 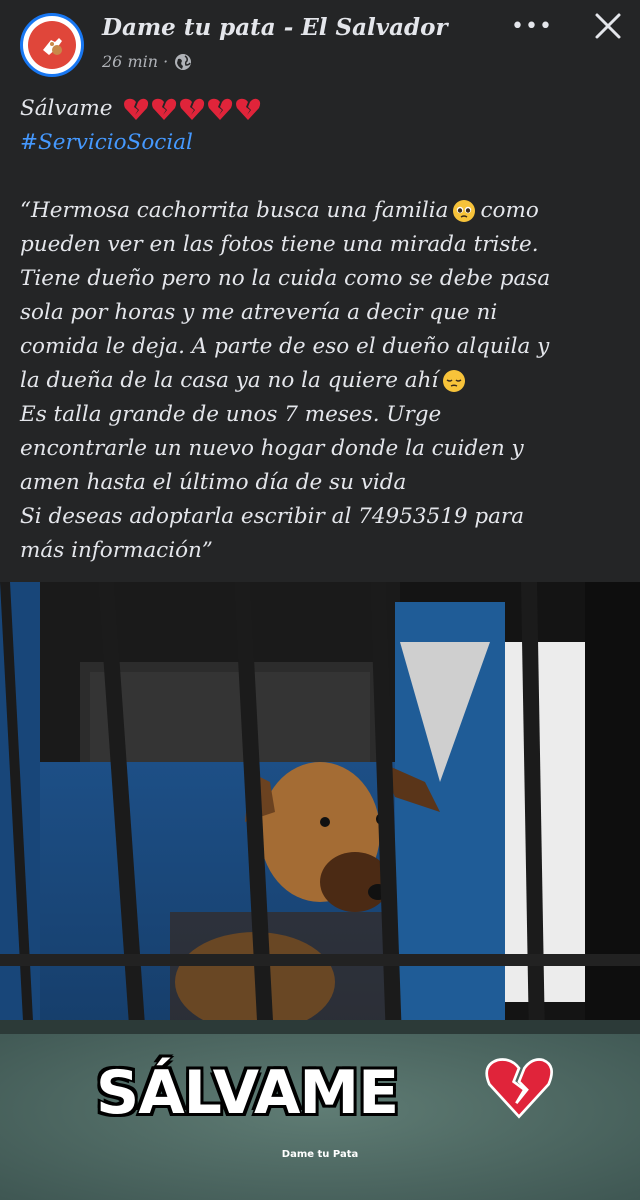 I want to click on more-options-button: •••, so click(x=532, y=26).